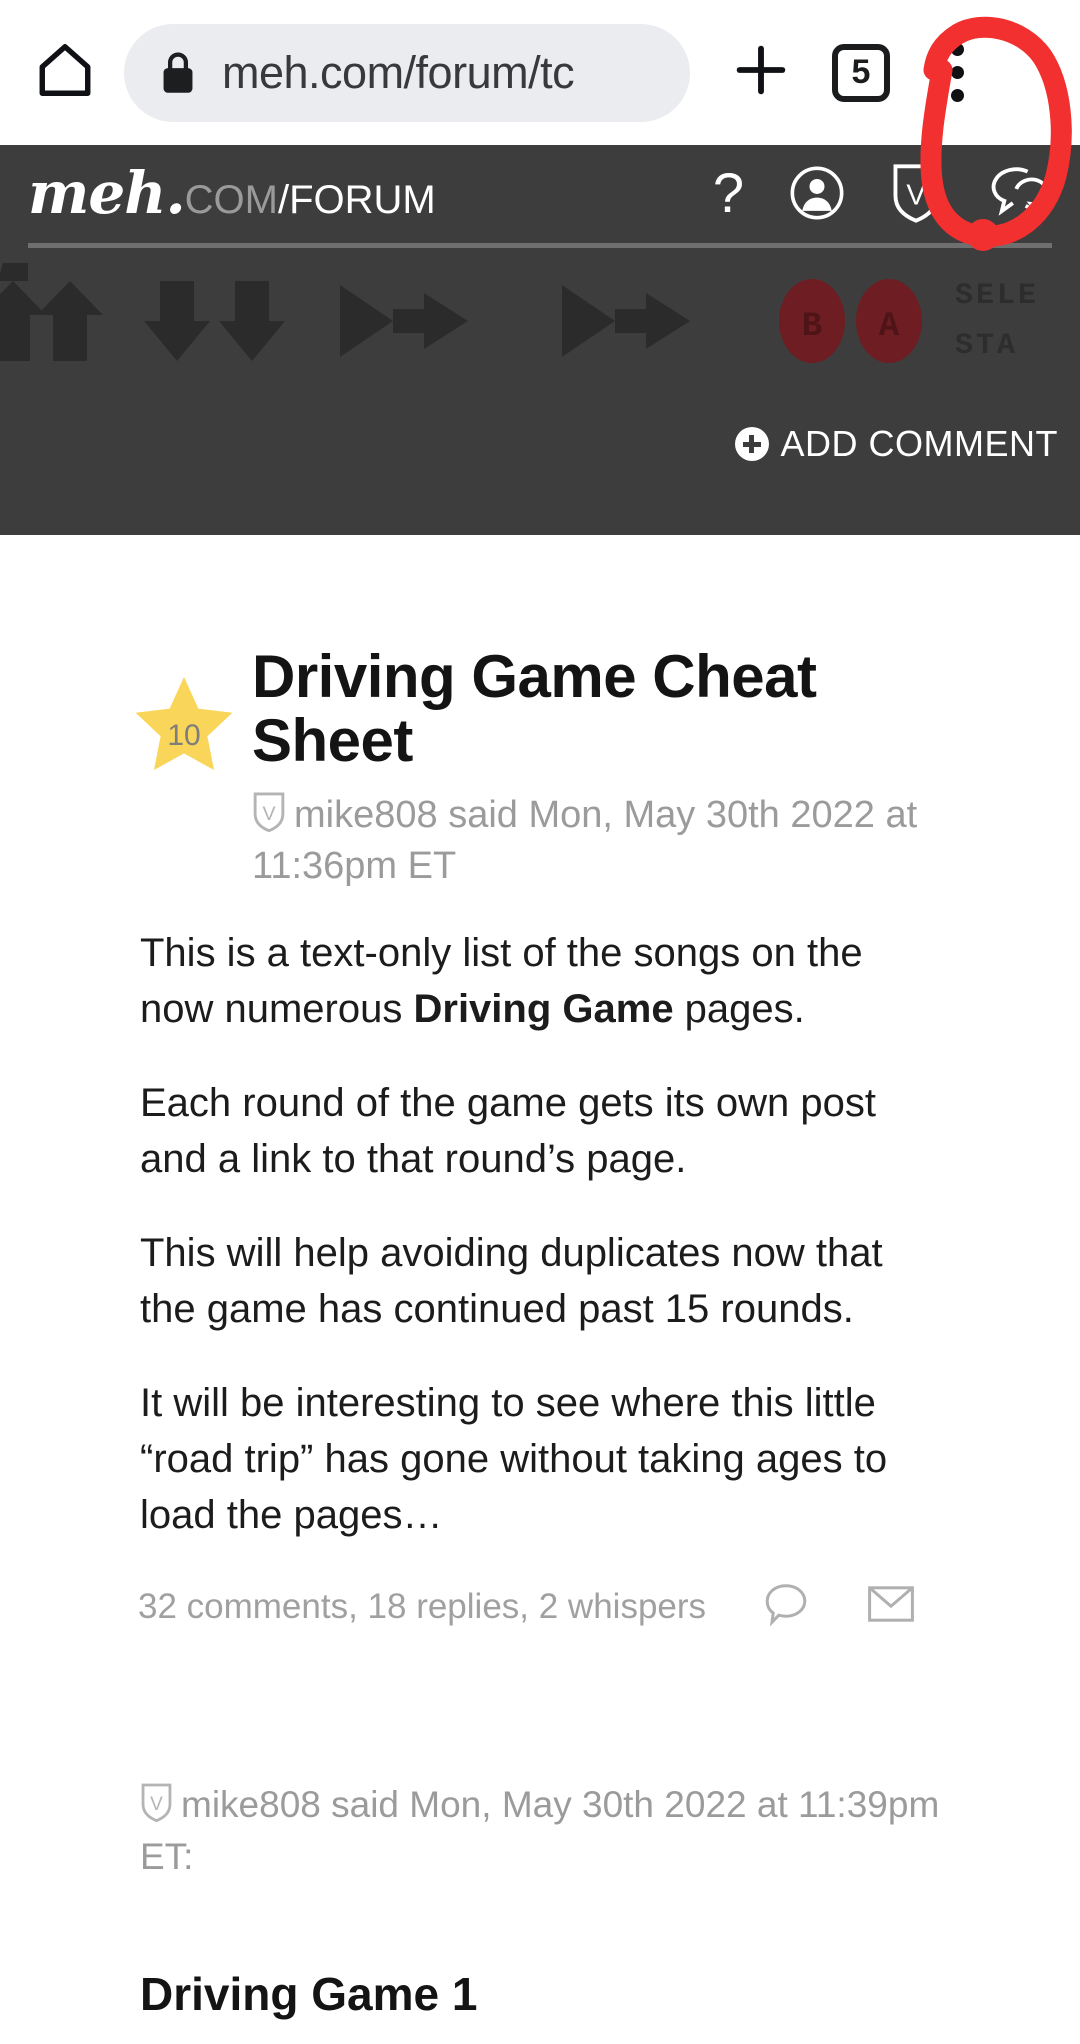 The height and width of the screenshot is (2044, 1080). What do you see at coordinates (309, 1993) in the screenshot?
I see `second-post-subtitle: Driving Game 1` at bounding box center [309, 1993].